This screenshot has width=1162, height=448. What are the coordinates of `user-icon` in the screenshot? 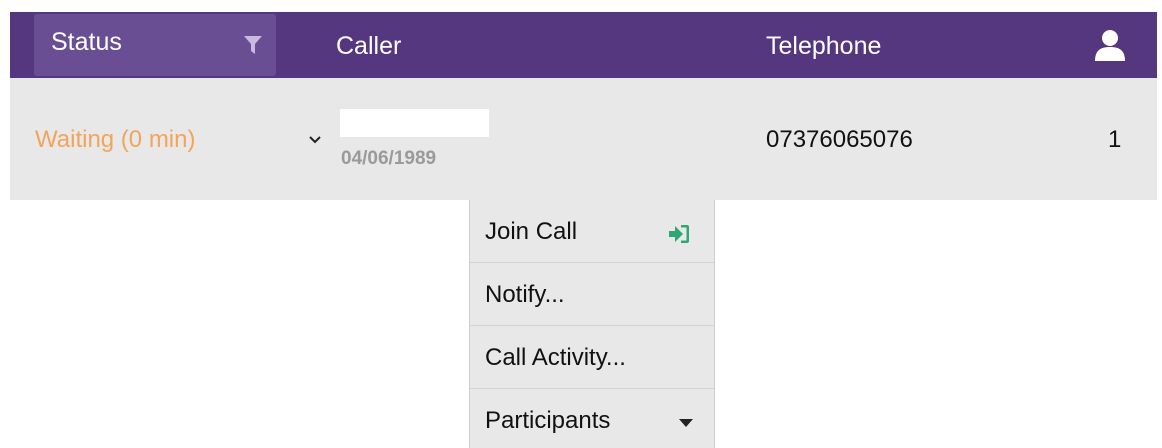 It's located at (1110, 45).